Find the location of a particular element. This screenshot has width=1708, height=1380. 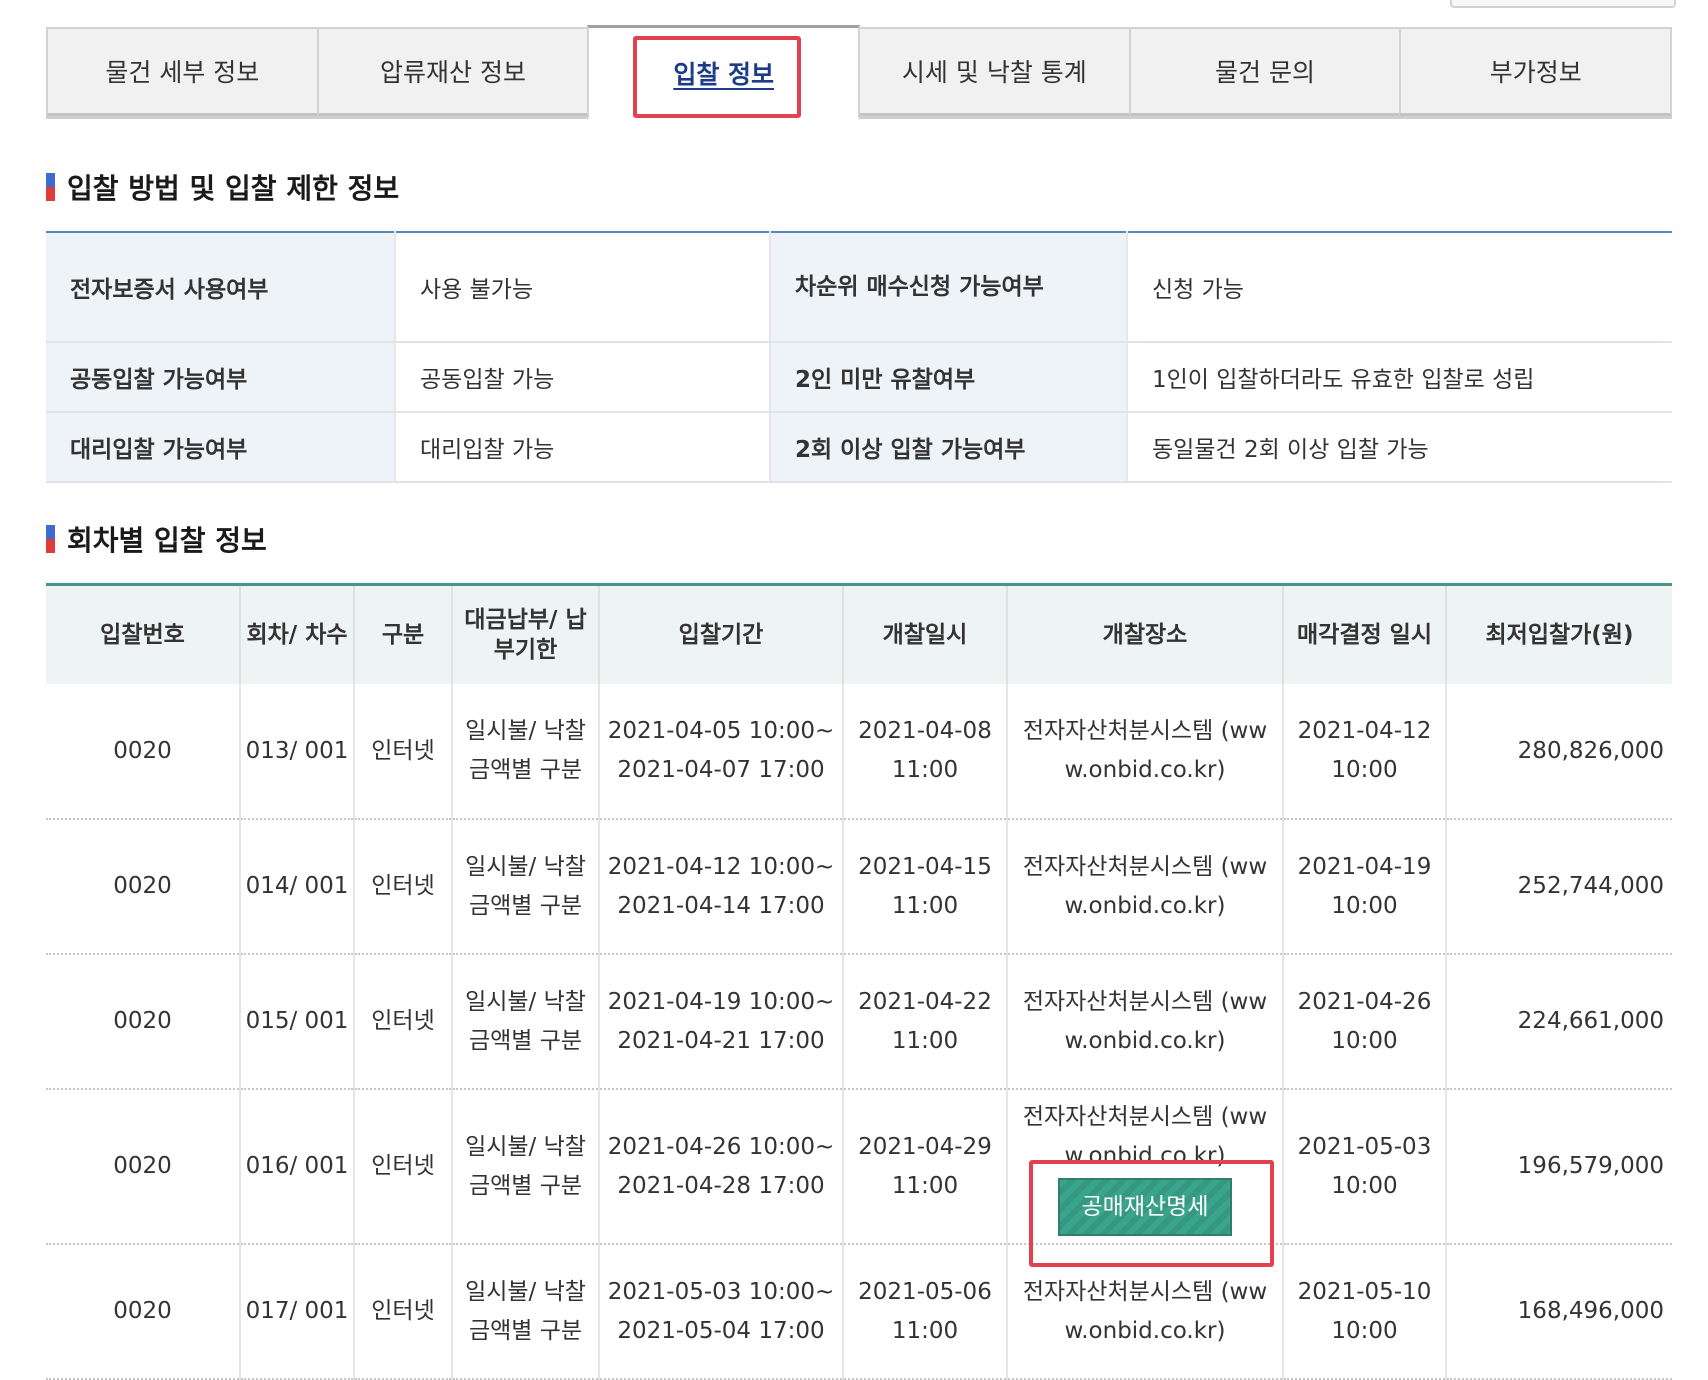

round-number: 014/ 001 is located at coordinates (296, 887).